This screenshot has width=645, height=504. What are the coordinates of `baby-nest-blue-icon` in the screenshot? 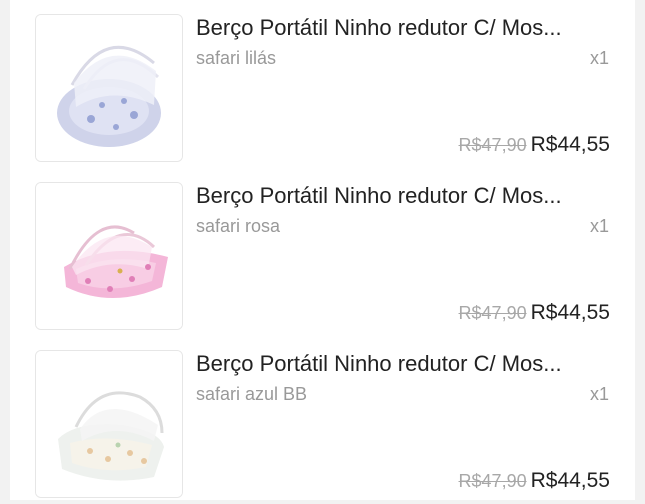 It's located at (109, 424).